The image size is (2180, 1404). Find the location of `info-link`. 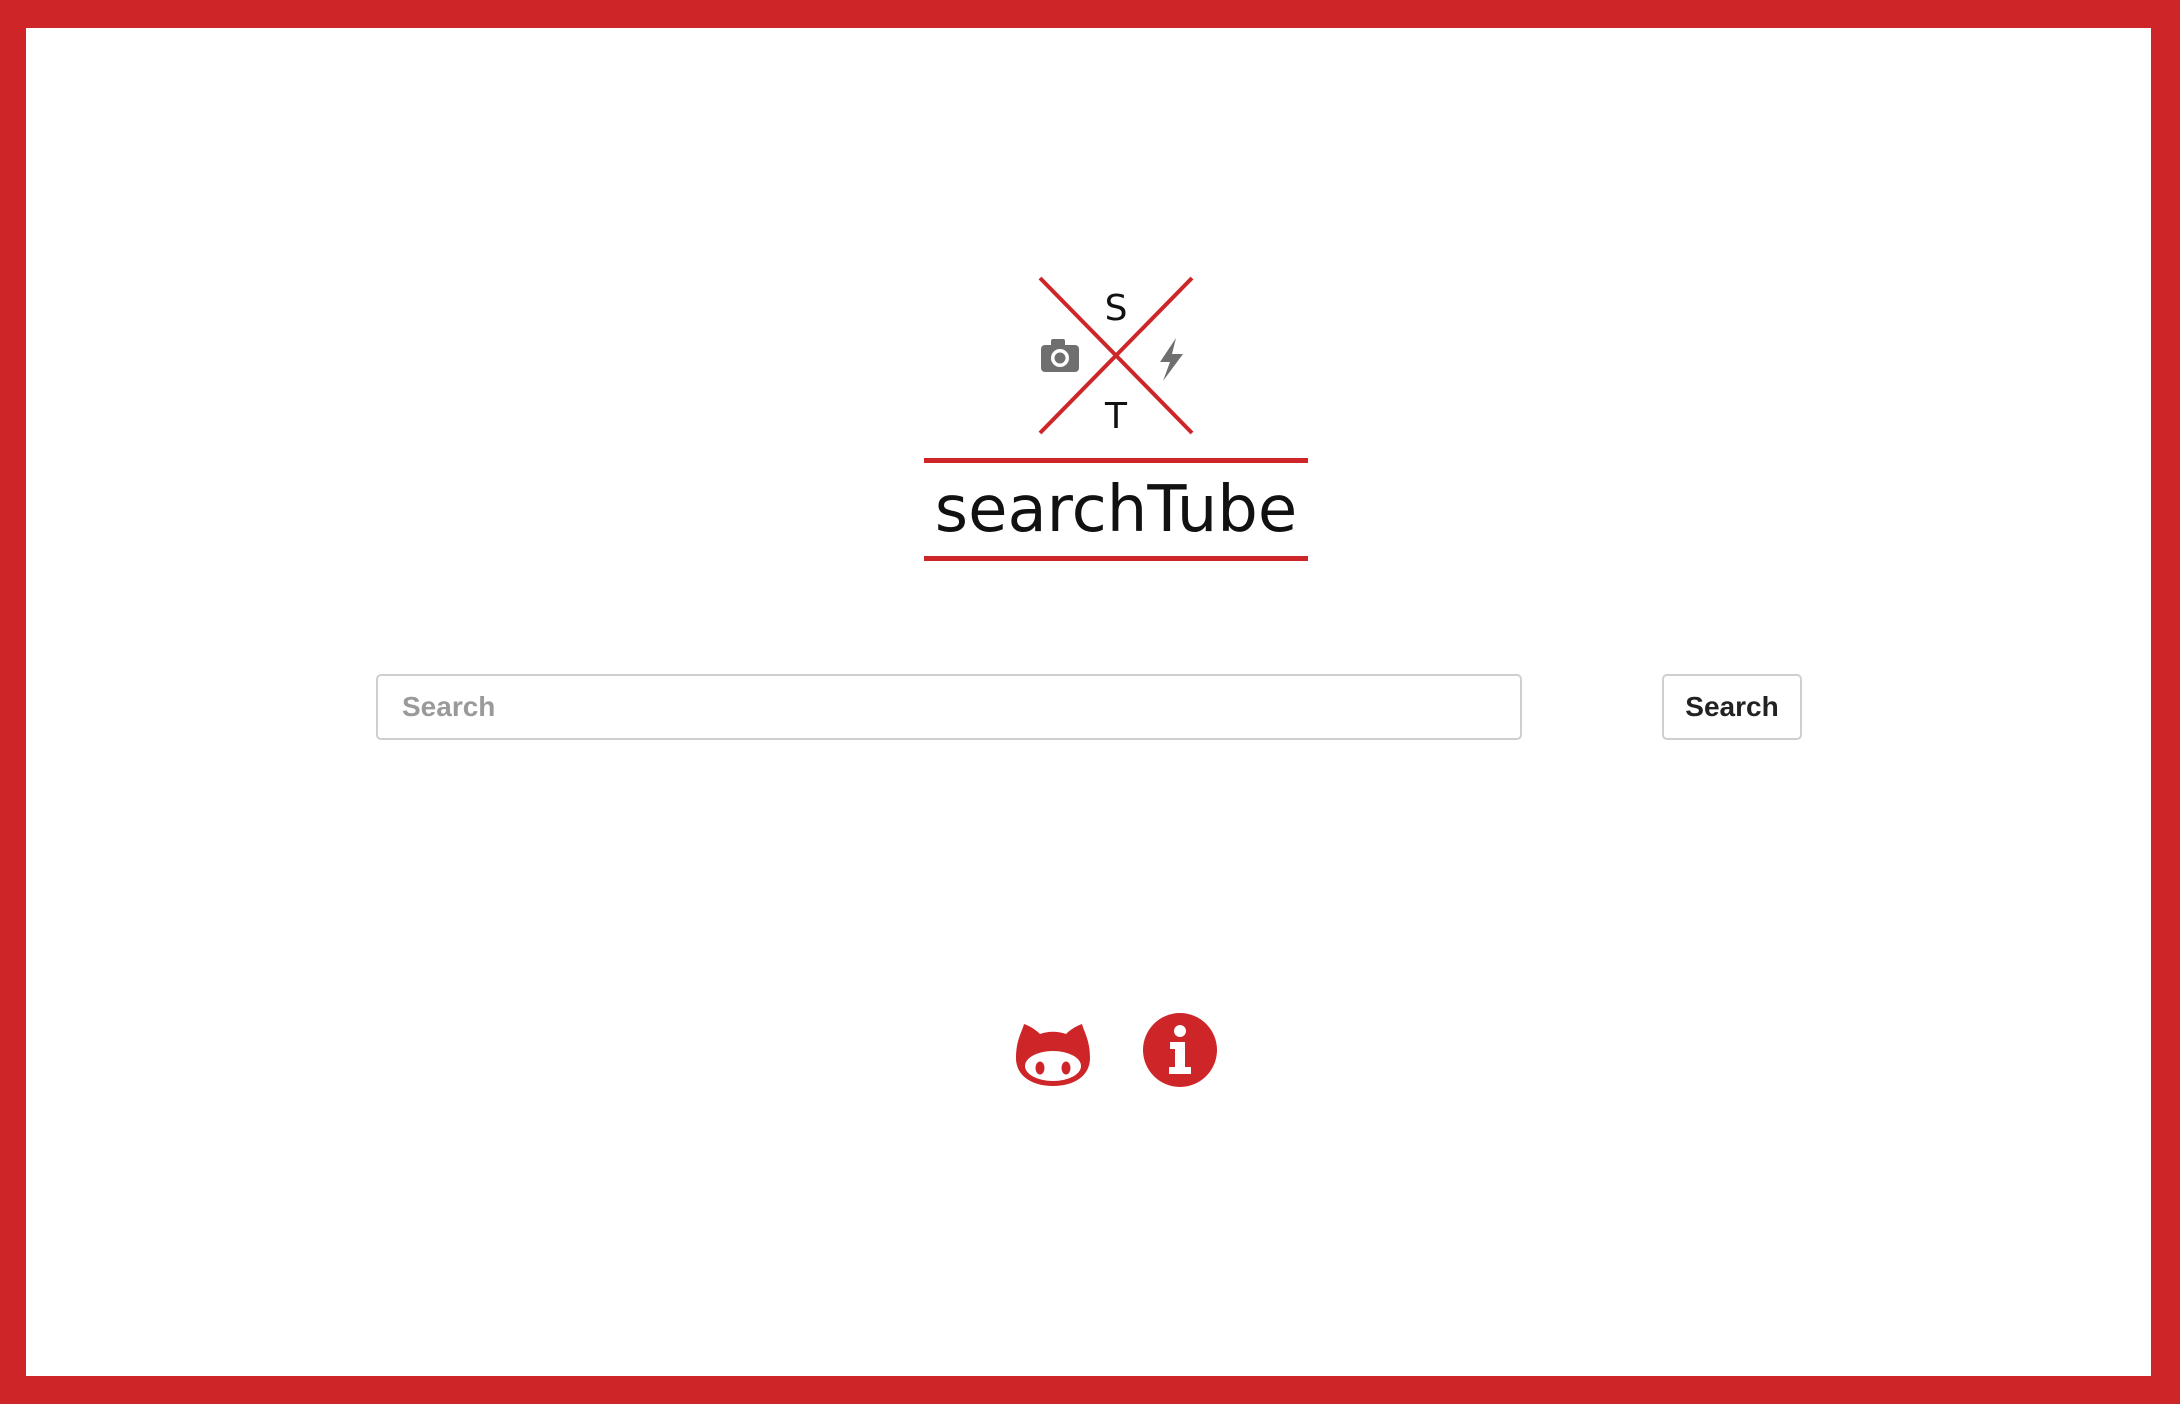

info-link is located at coordinates (1180, 1050).